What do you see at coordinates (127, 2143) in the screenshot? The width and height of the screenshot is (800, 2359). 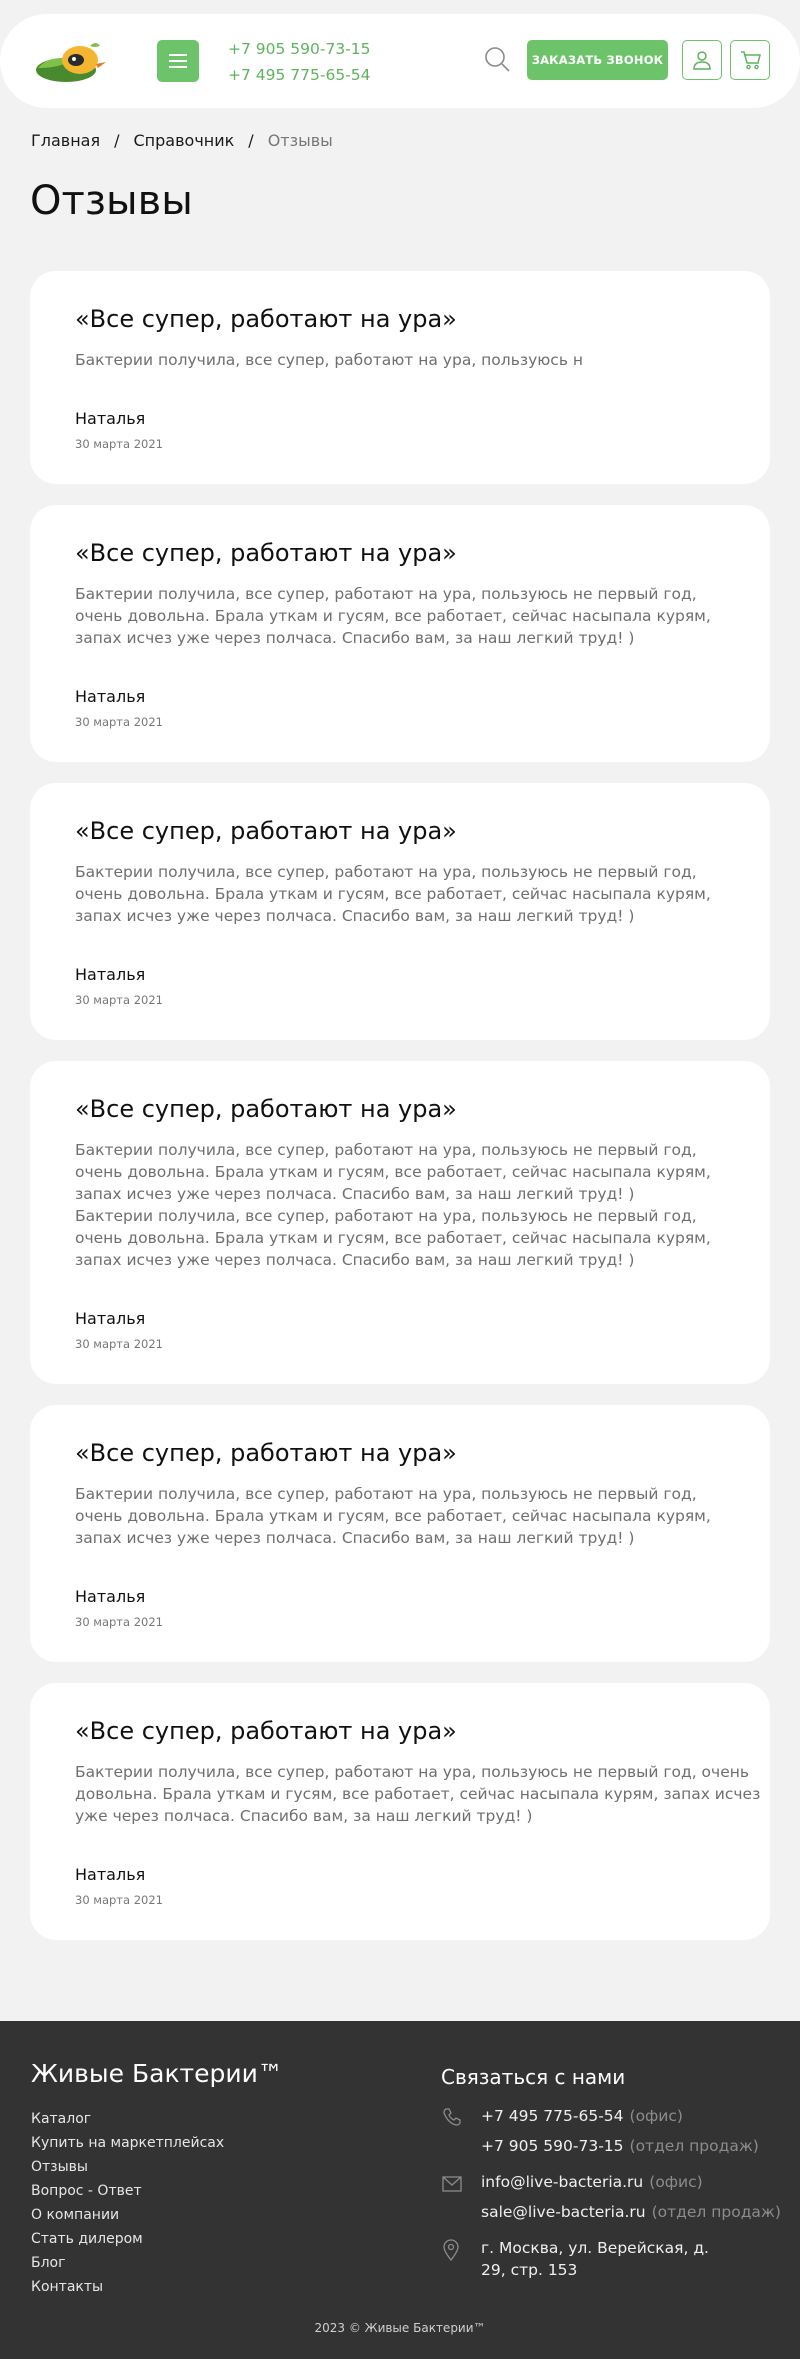 I see `footer-link-marketplaces: Купить на маркетплейсах` at bounding box center [127, 2143].